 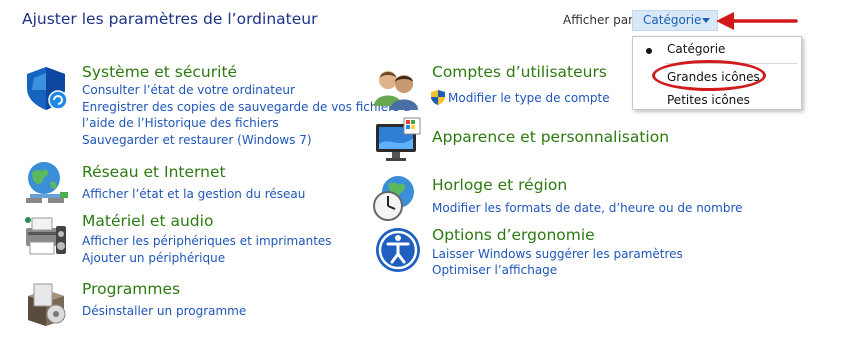 What do you see at coordinates (696, 49) in the screenshot?
I see `menu-item-category: Catégorie` at bounding box center [696, 49].